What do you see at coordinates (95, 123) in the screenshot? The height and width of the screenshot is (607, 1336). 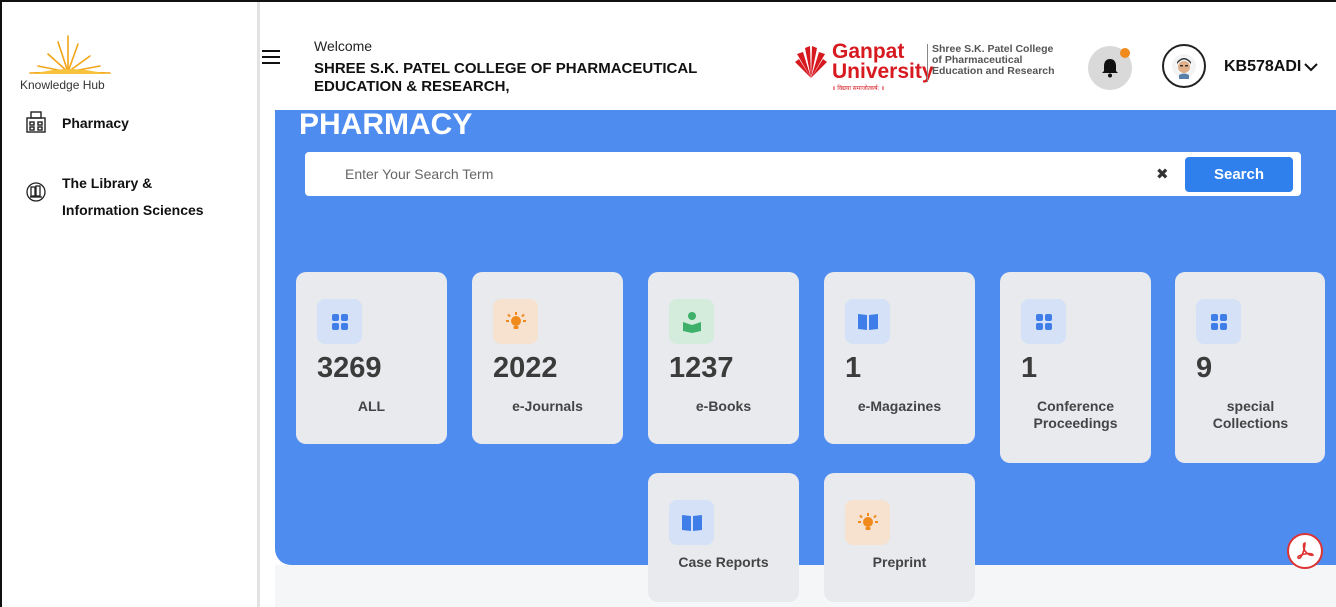 I see `sidebar-item-label: Pharmacy` at bounding box center [95, 123].